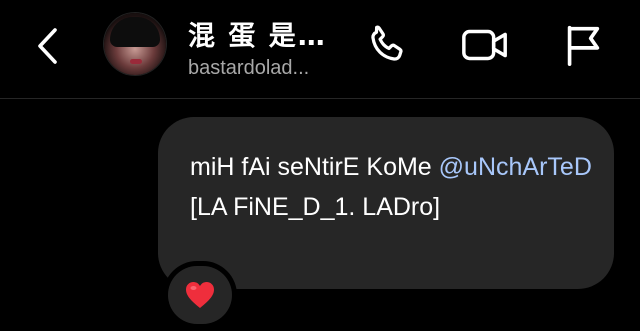 This screenshot has width=640, height=331. I want to click on video-camera-icon, so click(484, 45).